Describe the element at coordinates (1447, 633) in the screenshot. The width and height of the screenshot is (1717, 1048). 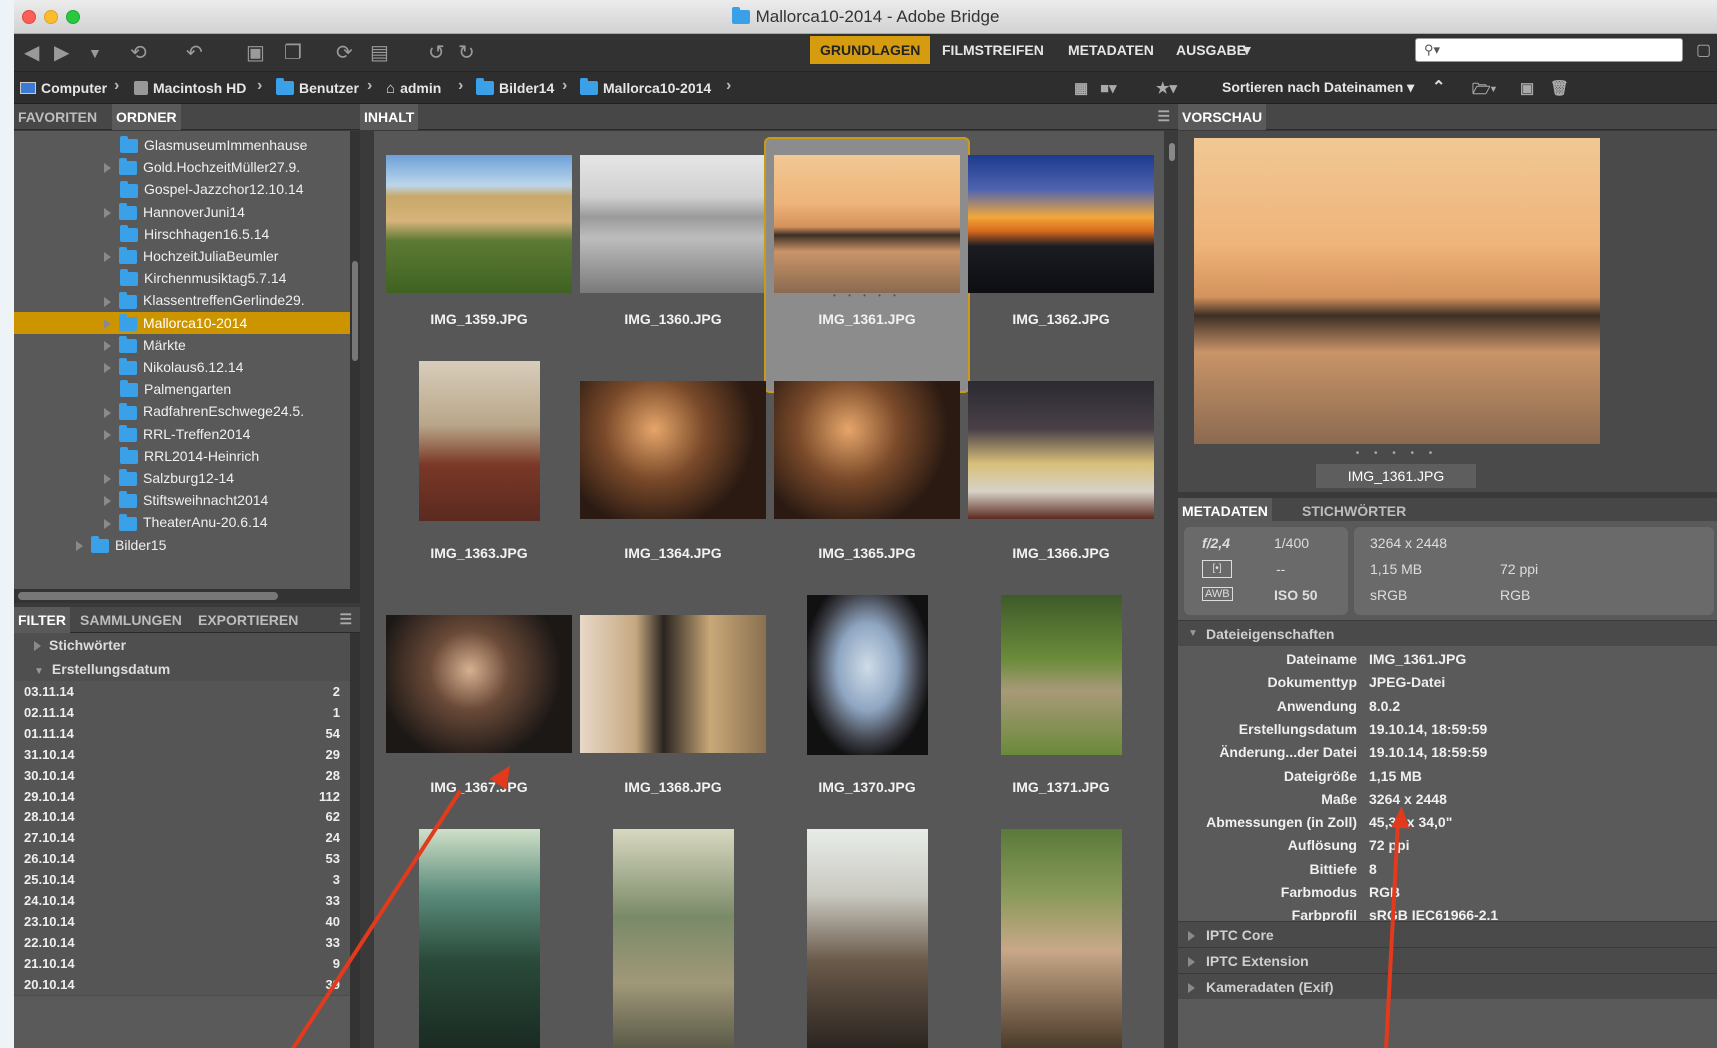
I see `section-file-properties: ▼ Dateieigenschaften` at that location.